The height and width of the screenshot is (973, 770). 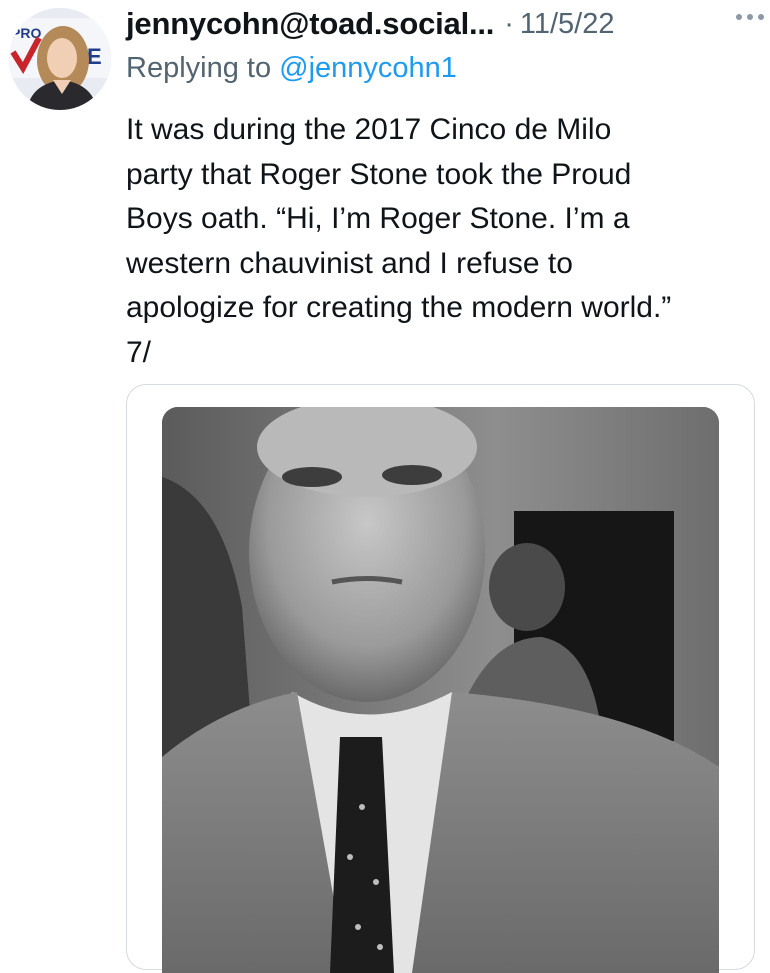 What do you see at coordinates (139, 352) in the screenshot?
I see `tweet-text-line: 7/` at bounding box center [139, 352].